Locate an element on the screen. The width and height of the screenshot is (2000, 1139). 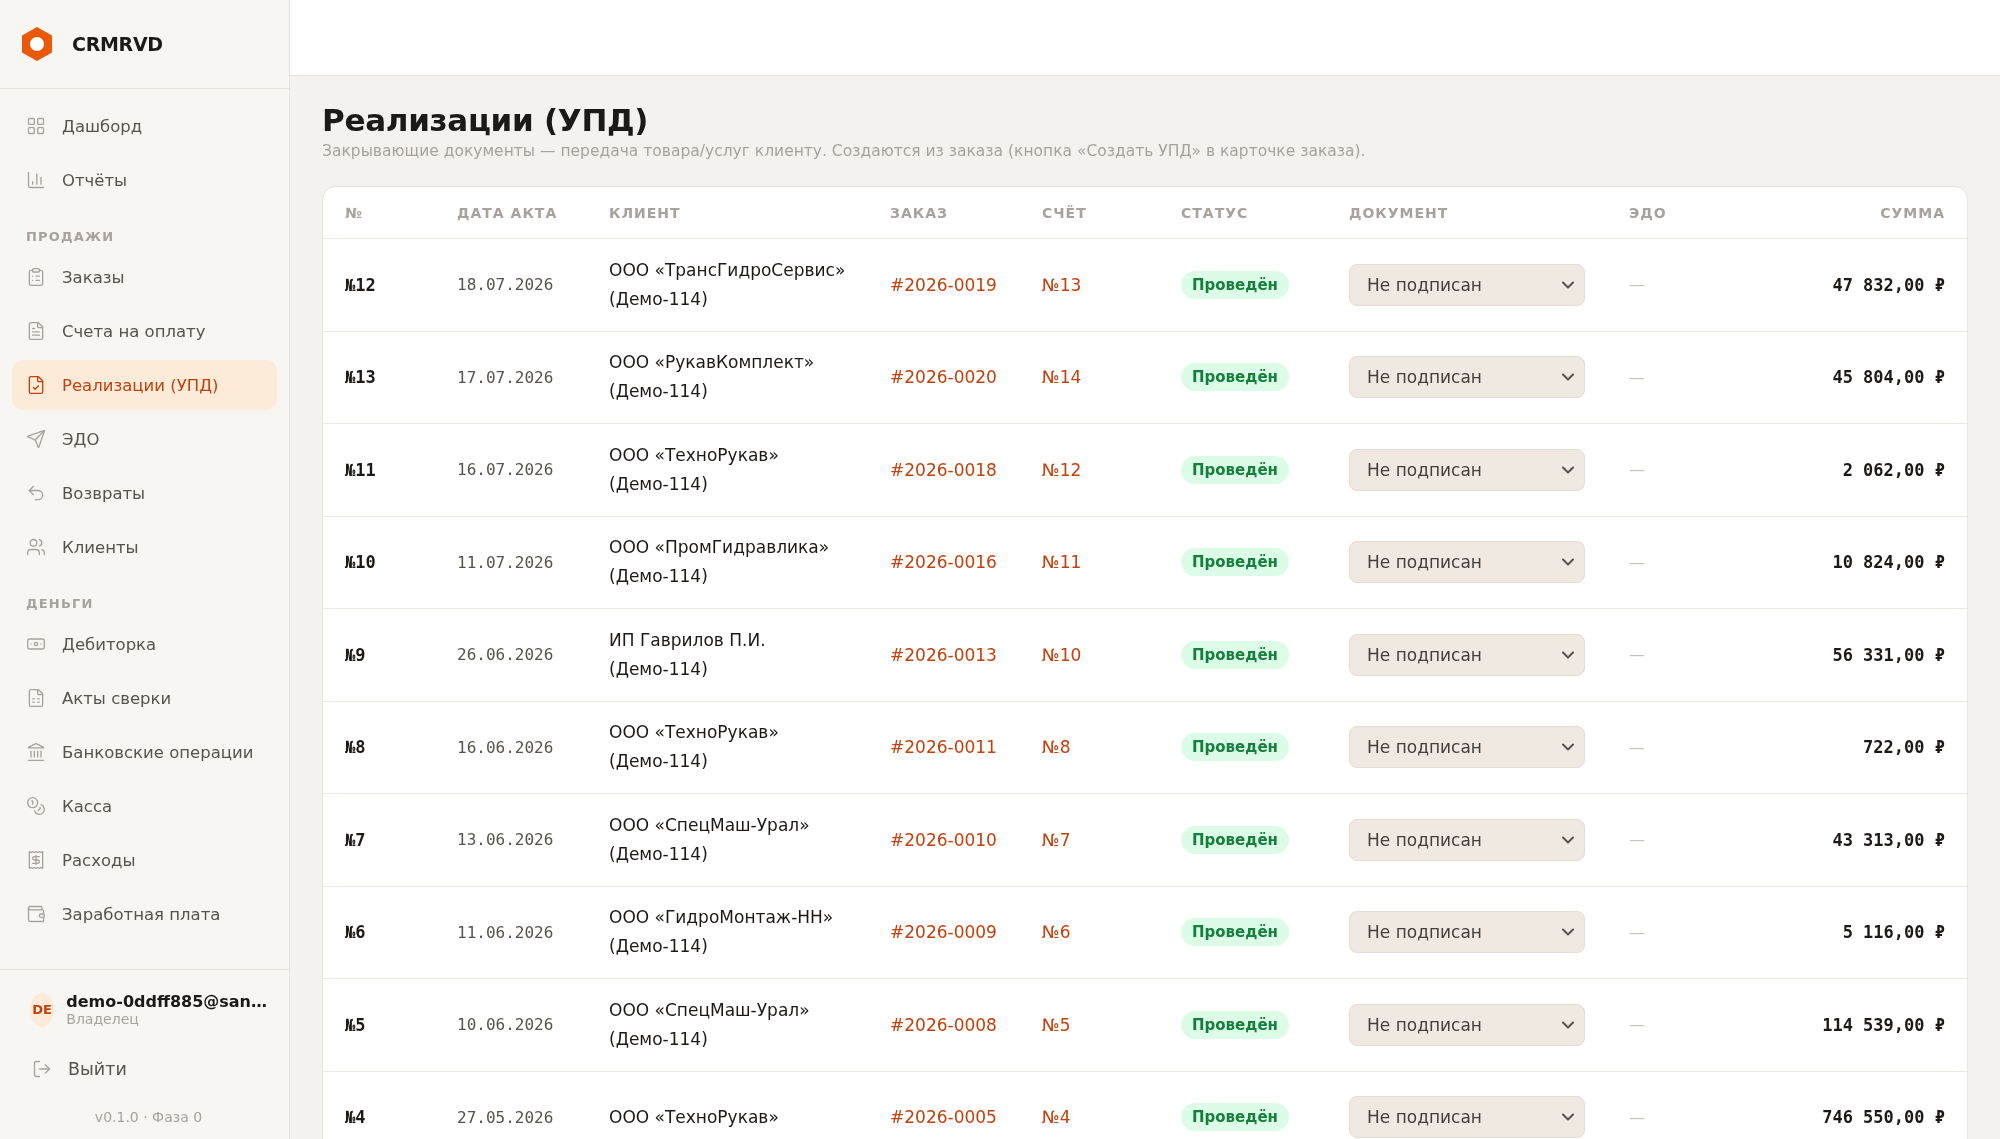
sum-value: 746 550,00 ₽ is located at coordinates (1883, 1117).